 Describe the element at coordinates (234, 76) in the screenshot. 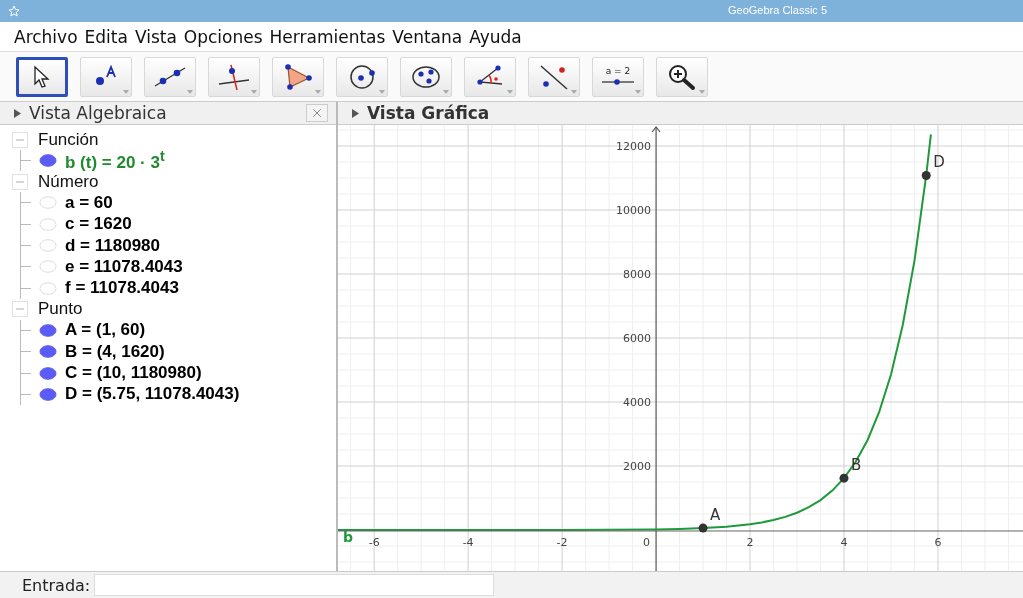

I see `perpendicular-lines-icon` at that location.